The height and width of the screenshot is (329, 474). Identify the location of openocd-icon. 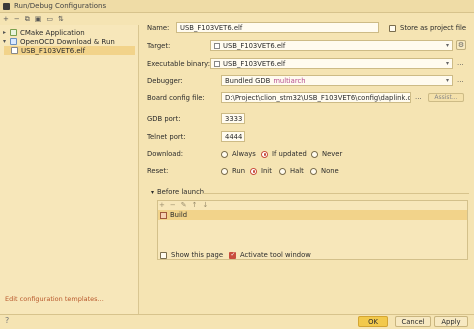
(13, 41).